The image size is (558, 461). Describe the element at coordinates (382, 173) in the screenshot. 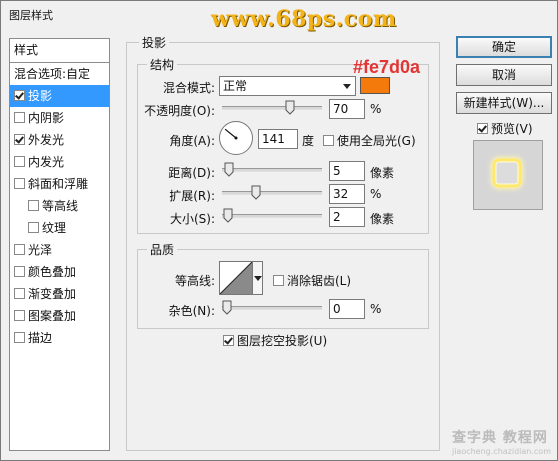

I see `distance-unit: 像素` at that location.